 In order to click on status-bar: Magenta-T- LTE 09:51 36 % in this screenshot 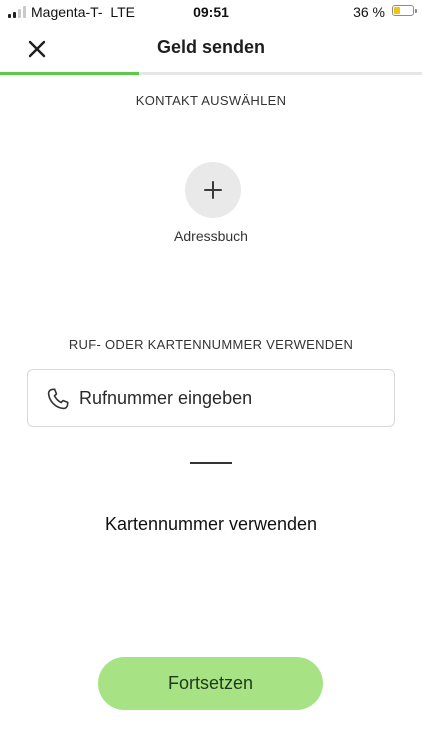, I will do `click(211, 12)`.